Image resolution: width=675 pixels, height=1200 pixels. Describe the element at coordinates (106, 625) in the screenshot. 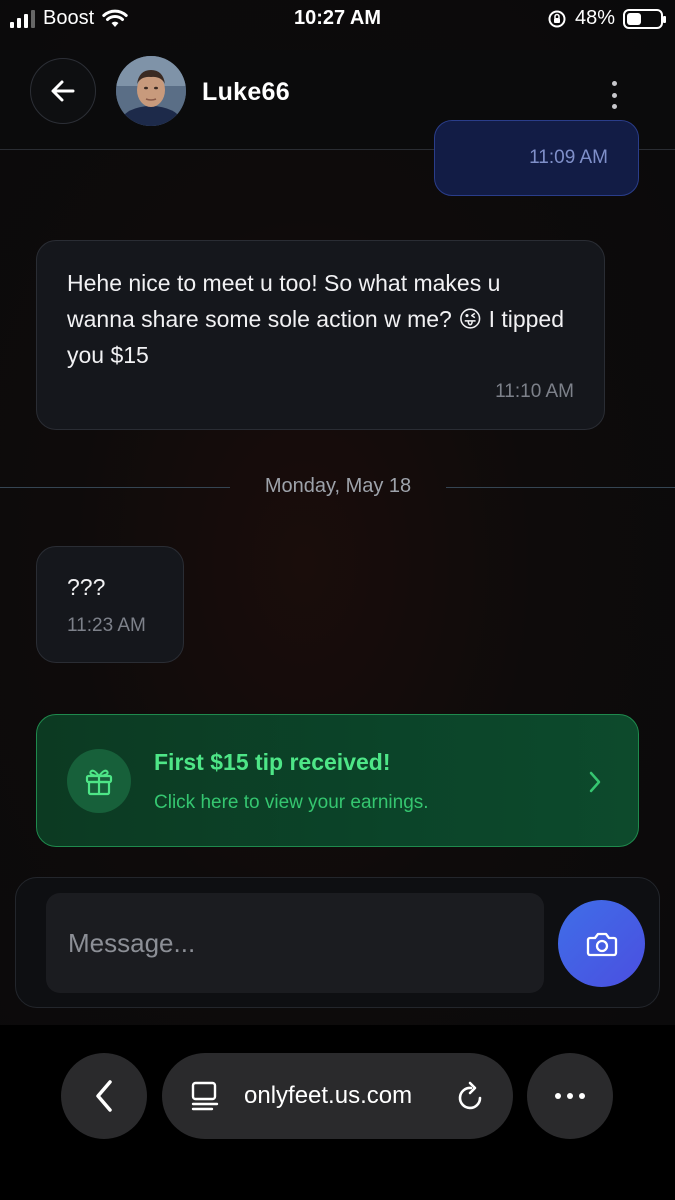

I see `message-time: 11:23 AM` at that location.